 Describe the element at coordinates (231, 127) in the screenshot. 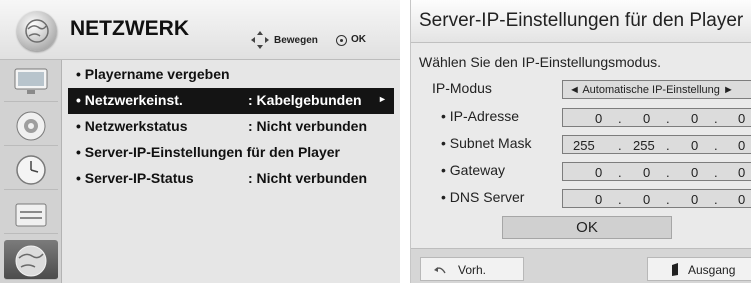

I see `menu-item-network-status: • Netzwerkstatus : Nicht verbunden` at that location.